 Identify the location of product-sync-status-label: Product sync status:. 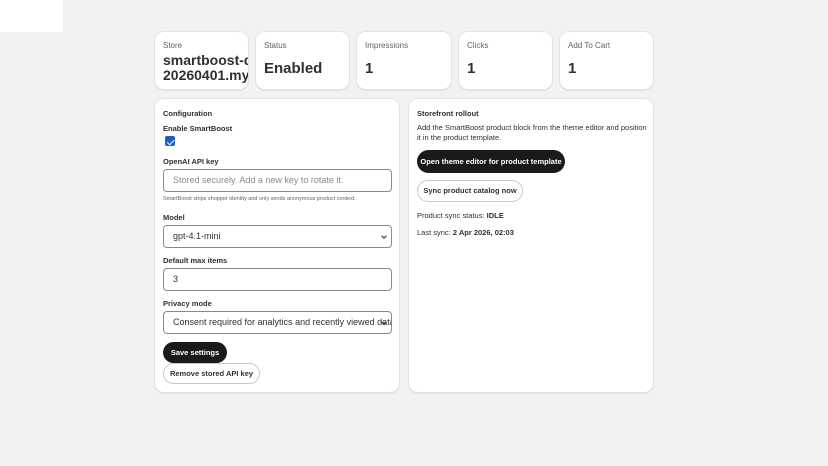
(451, 215).